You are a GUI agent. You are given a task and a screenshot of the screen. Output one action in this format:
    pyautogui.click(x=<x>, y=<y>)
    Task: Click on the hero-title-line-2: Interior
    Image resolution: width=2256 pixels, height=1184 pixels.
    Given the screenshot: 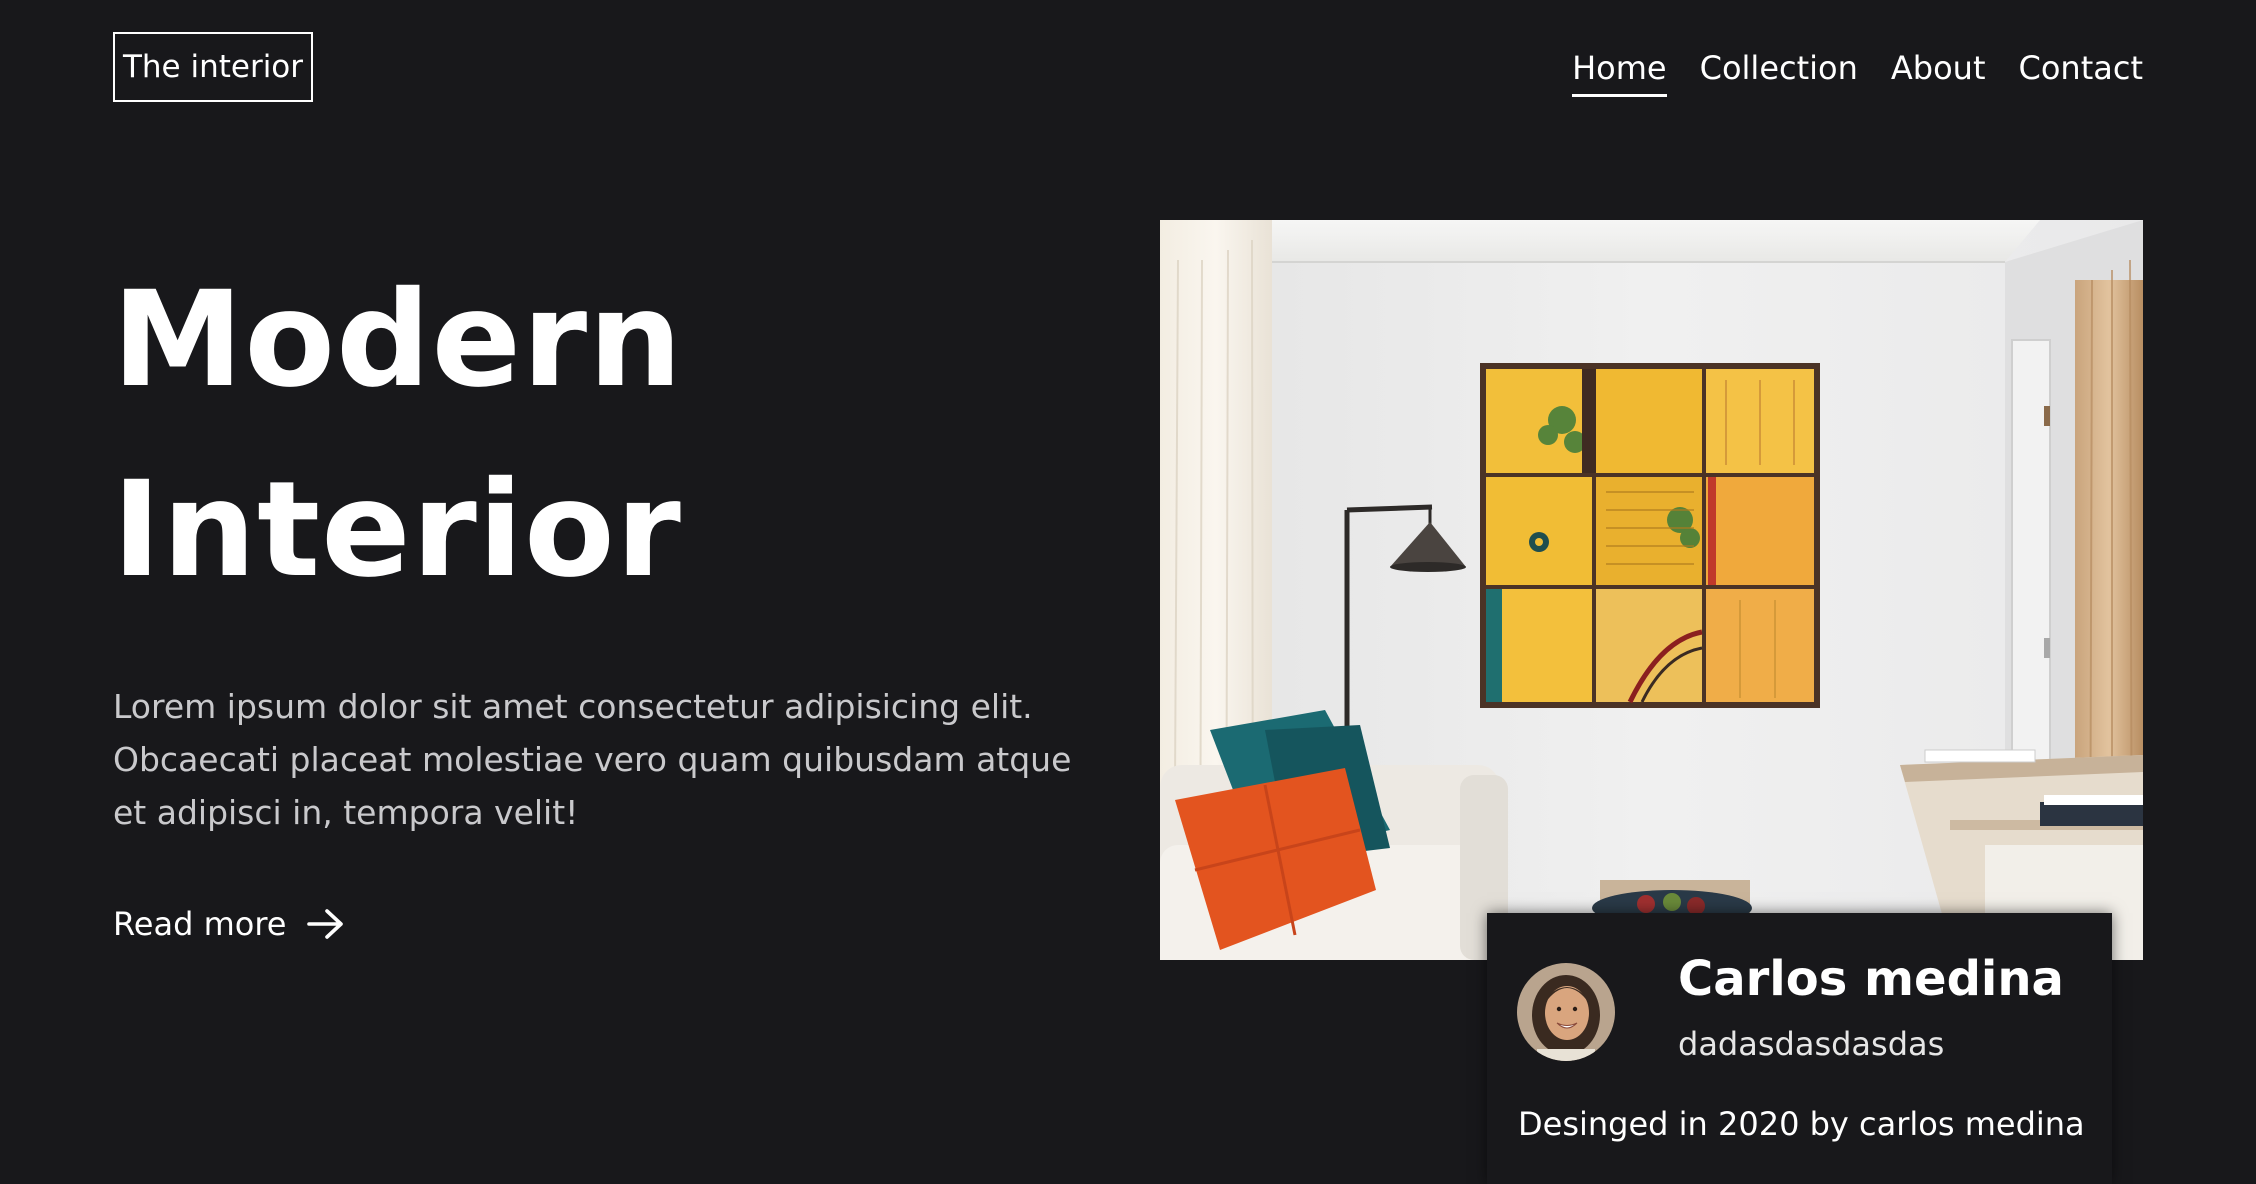 What is the action you would take?
    pyautogui.click(x=397, y=530)
    